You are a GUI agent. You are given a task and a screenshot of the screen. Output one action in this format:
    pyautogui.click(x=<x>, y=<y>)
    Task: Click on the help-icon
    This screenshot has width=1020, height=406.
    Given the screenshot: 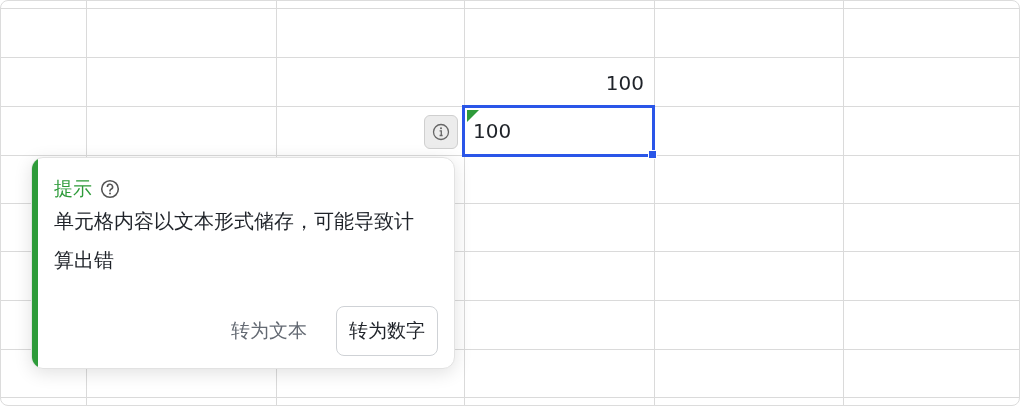 What is the action you would take?
    pyautogui.click(x=110, y=189)
    